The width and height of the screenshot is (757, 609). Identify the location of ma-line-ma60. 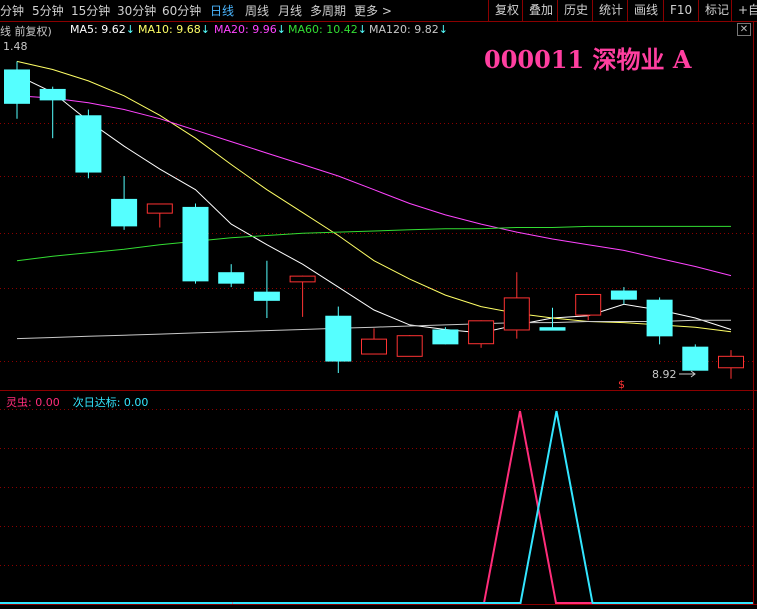
(373, 243).